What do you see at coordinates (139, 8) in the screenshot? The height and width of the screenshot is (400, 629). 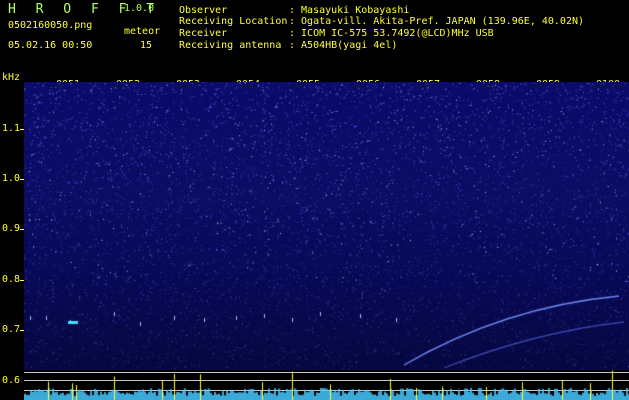 I see `app-version: 1.0.0` at bounding box center [139, 8].